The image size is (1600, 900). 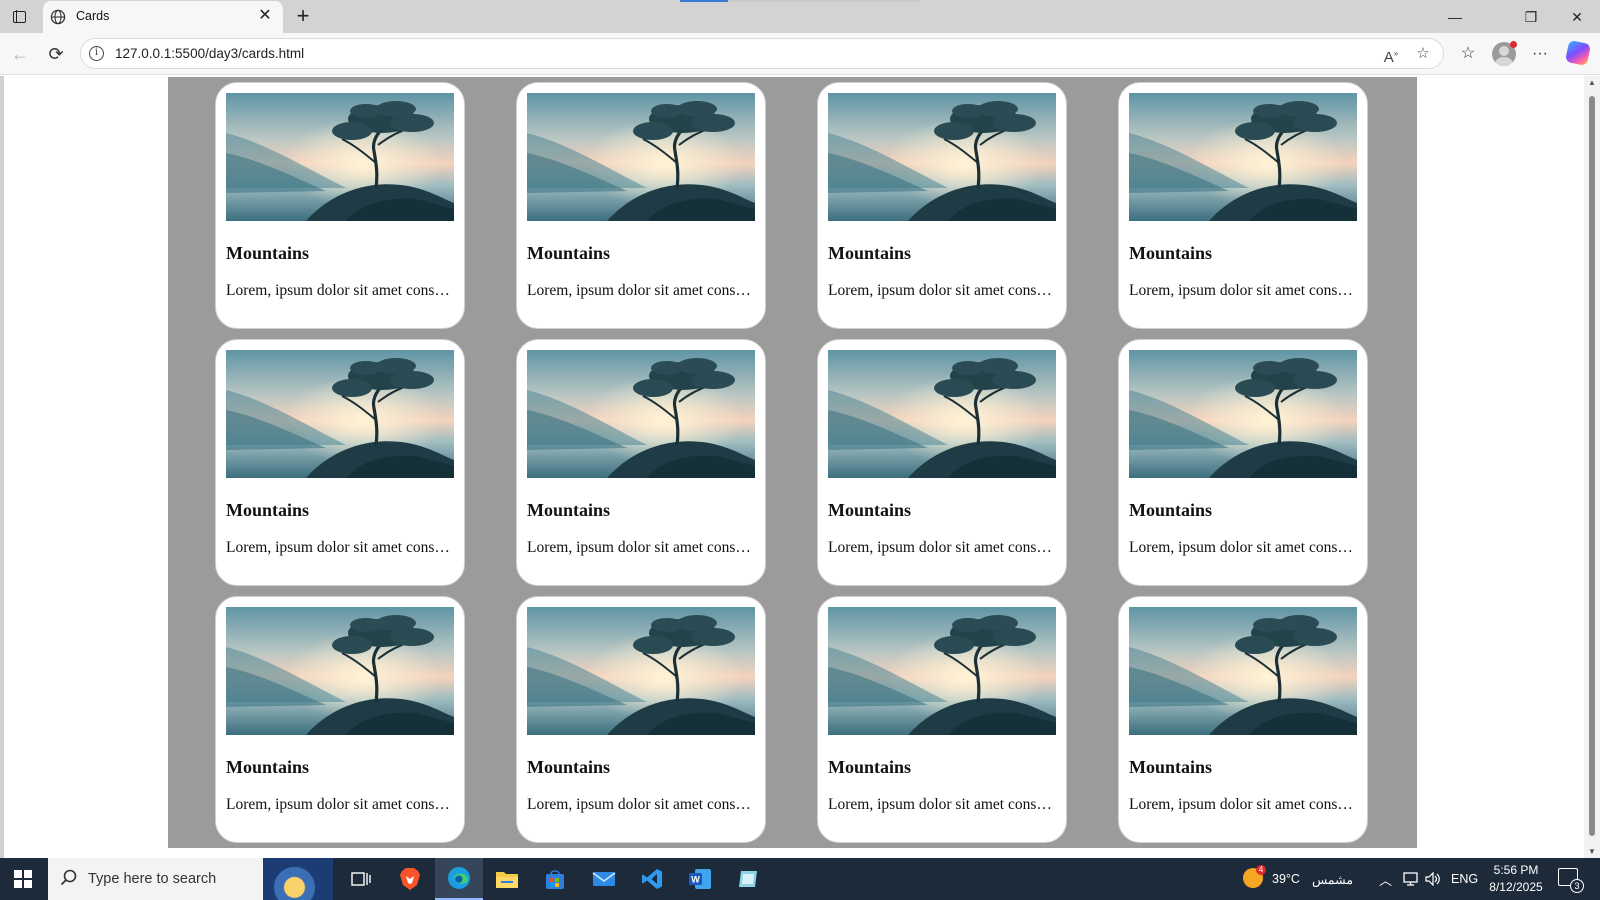 I want to click on refresh-icon: ⟳, so click(x=56, y=54).